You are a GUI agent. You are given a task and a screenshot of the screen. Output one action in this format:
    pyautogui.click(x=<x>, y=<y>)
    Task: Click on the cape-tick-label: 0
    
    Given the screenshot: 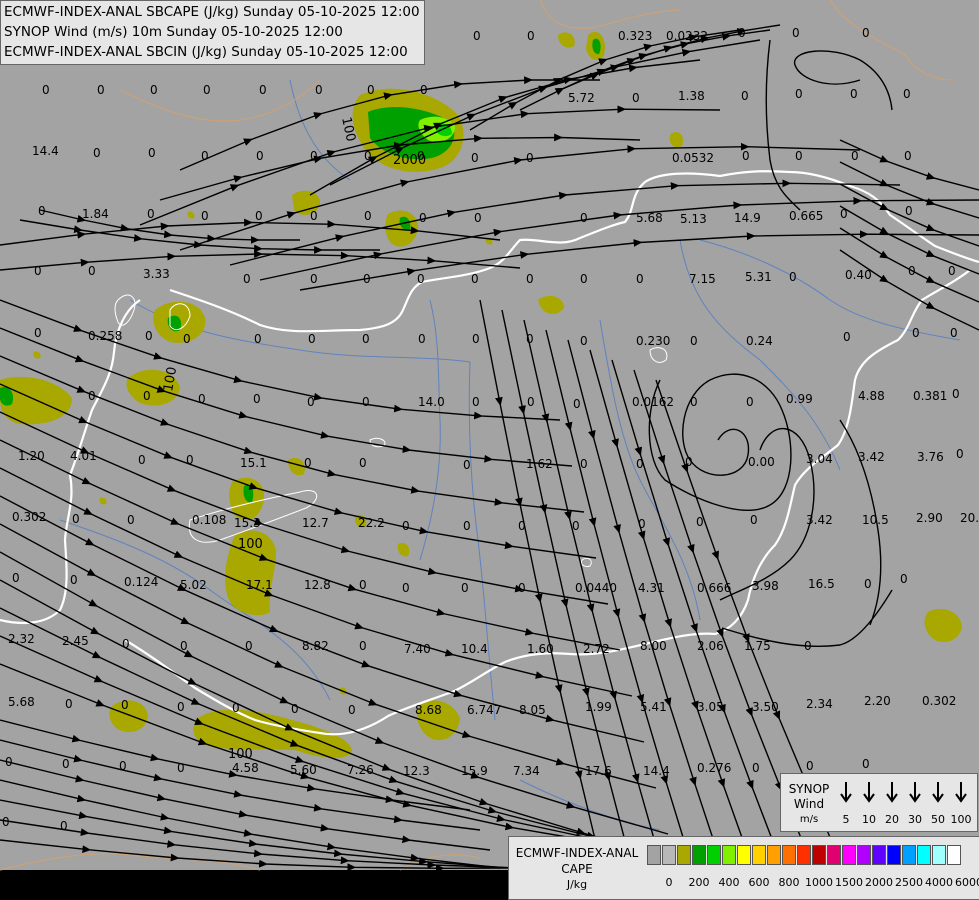 What is the action you would take?
    pyautogui.click(x=669, y=882)
    